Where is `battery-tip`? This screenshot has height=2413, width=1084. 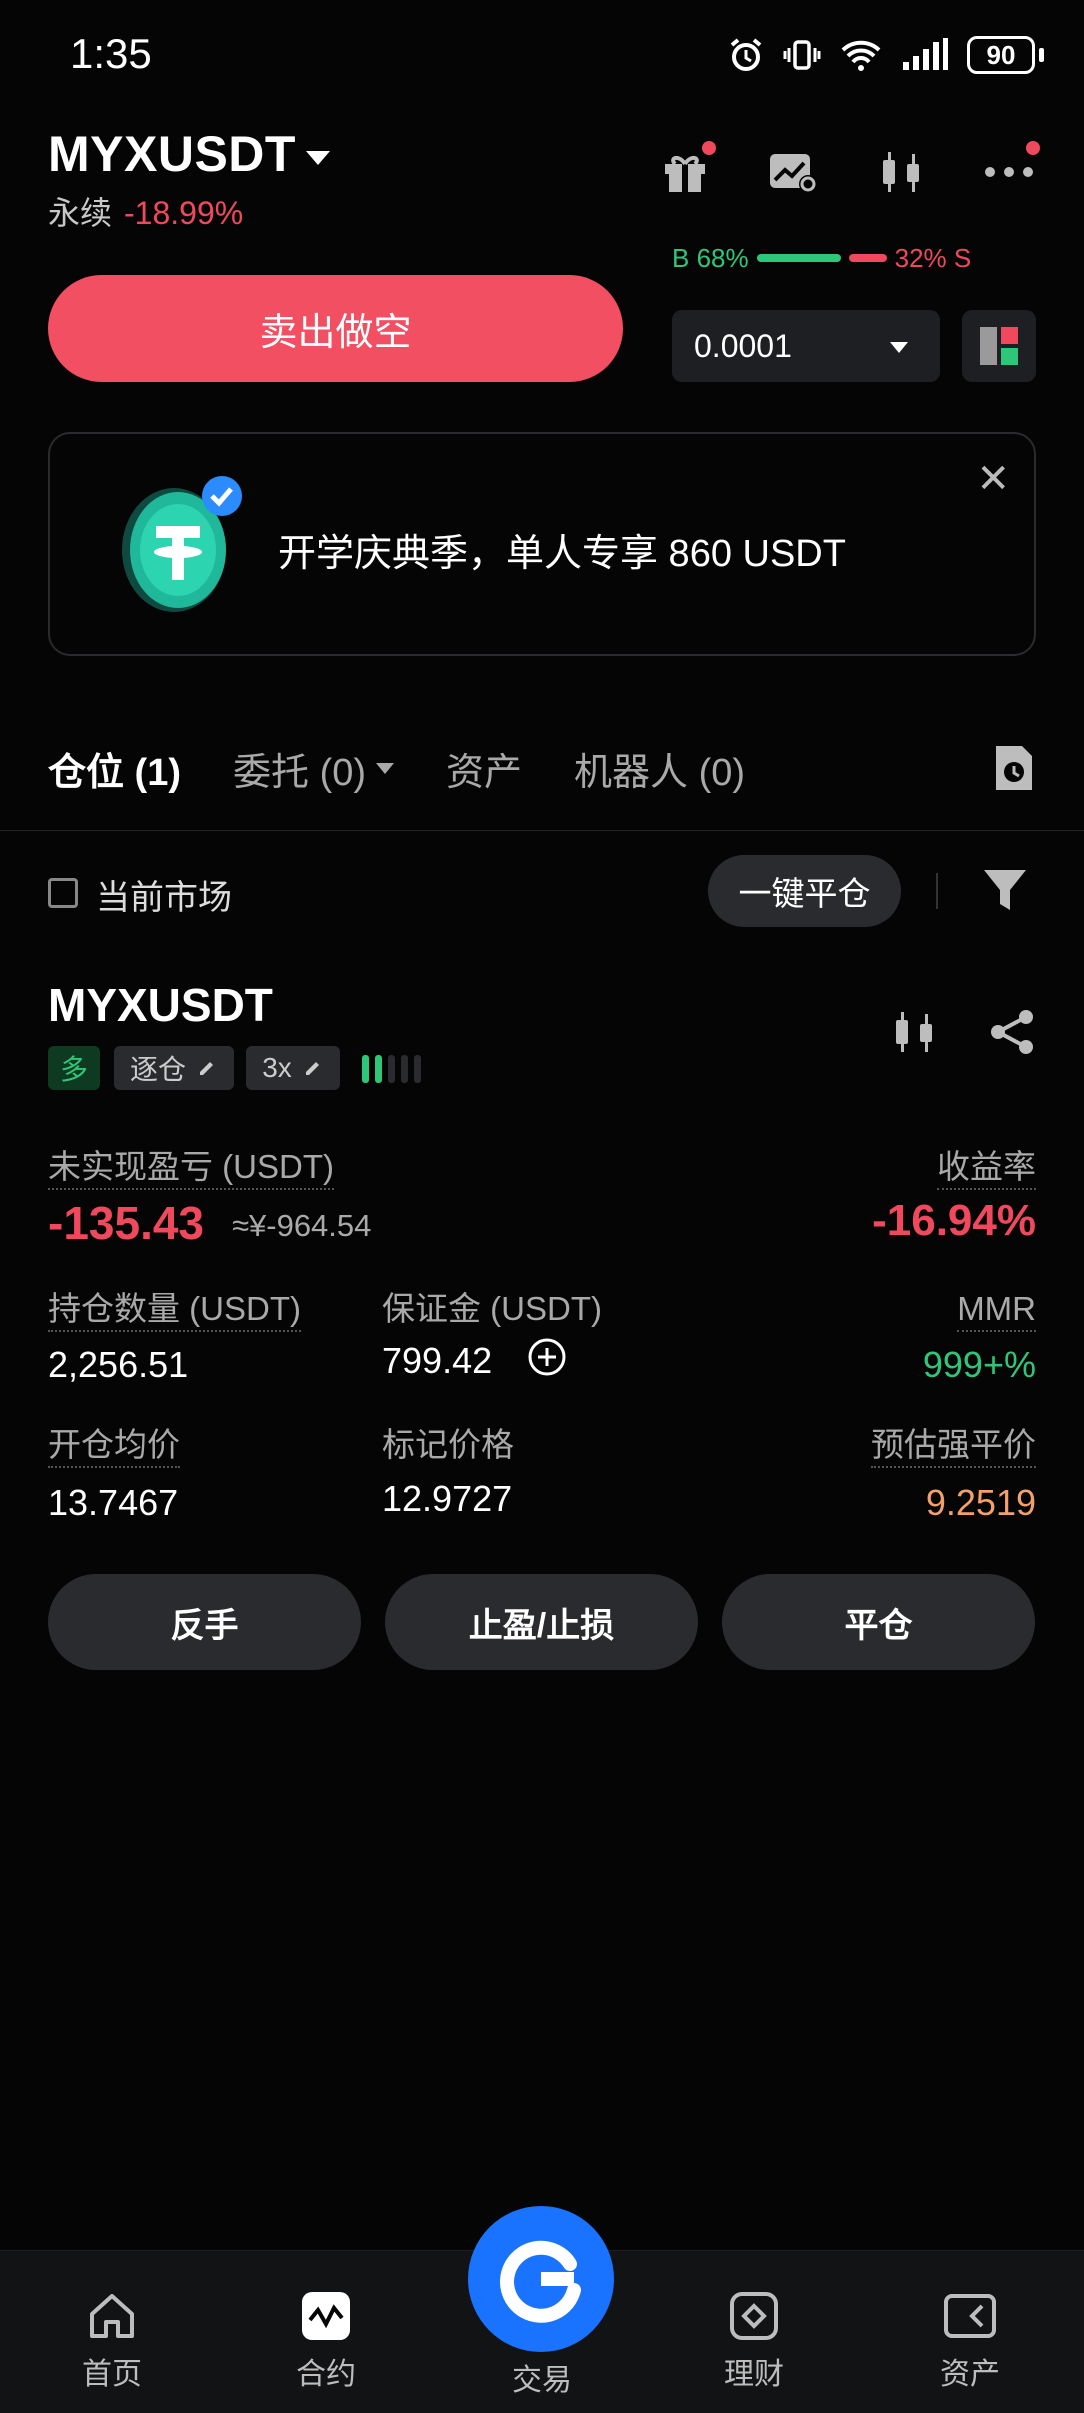
battery-tip is located at coordinates (1041, 55).